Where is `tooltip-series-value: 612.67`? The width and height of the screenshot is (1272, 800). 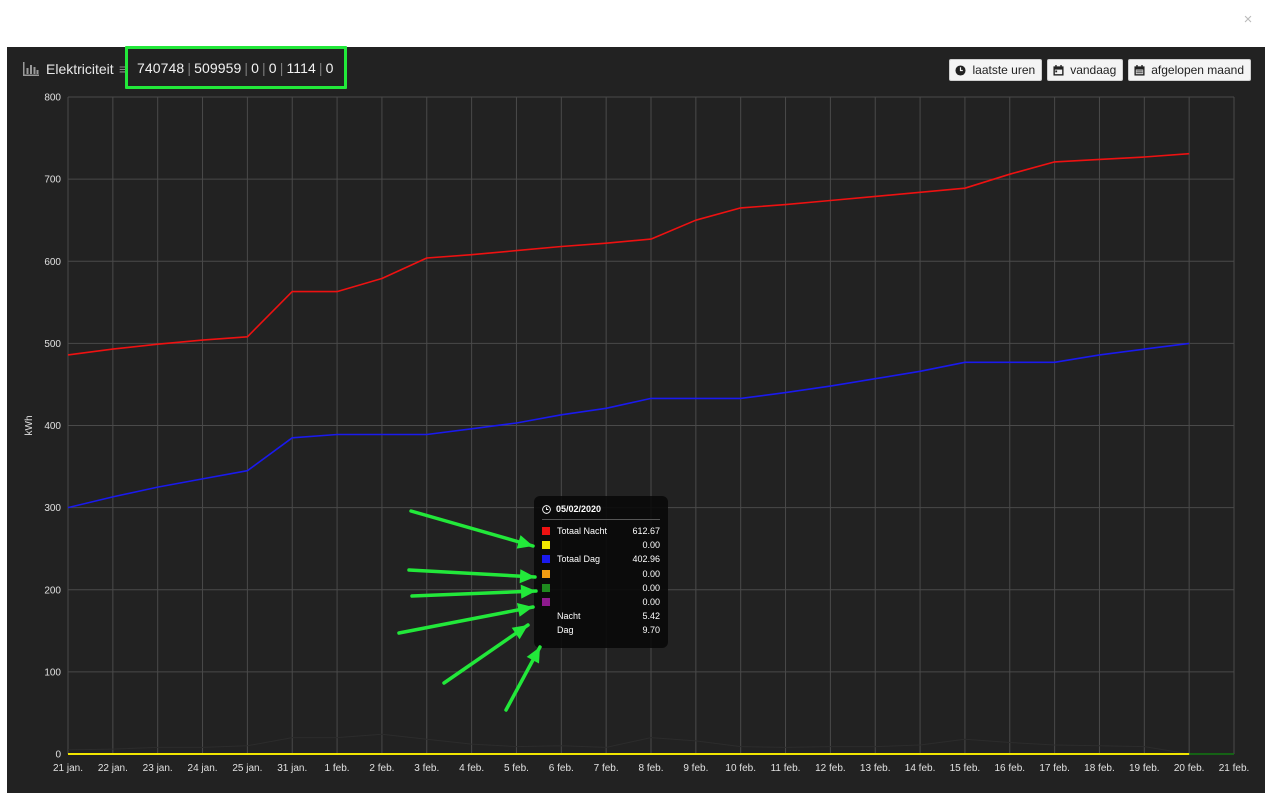
tooltip-series-value: 612.67 is located at coordinates (646, 531).